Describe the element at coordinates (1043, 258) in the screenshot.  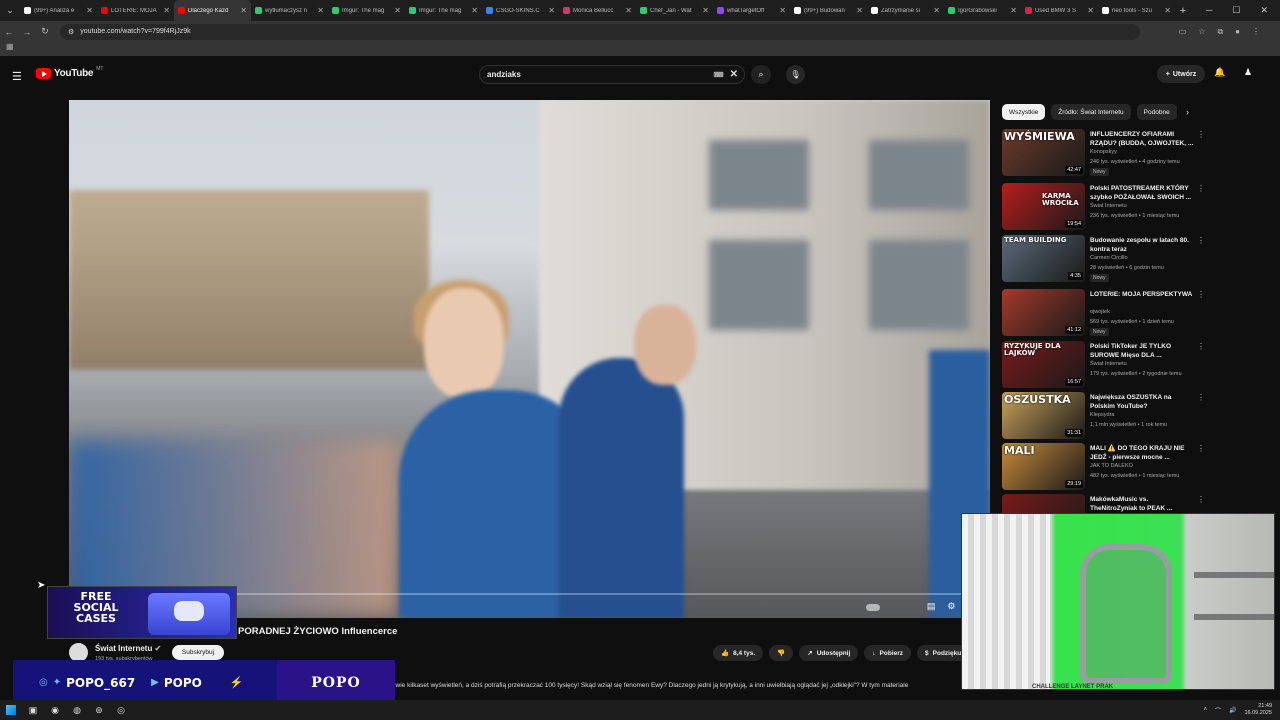
I see `video-thumbnail: TEAM BUILDING 4:35` at that location.